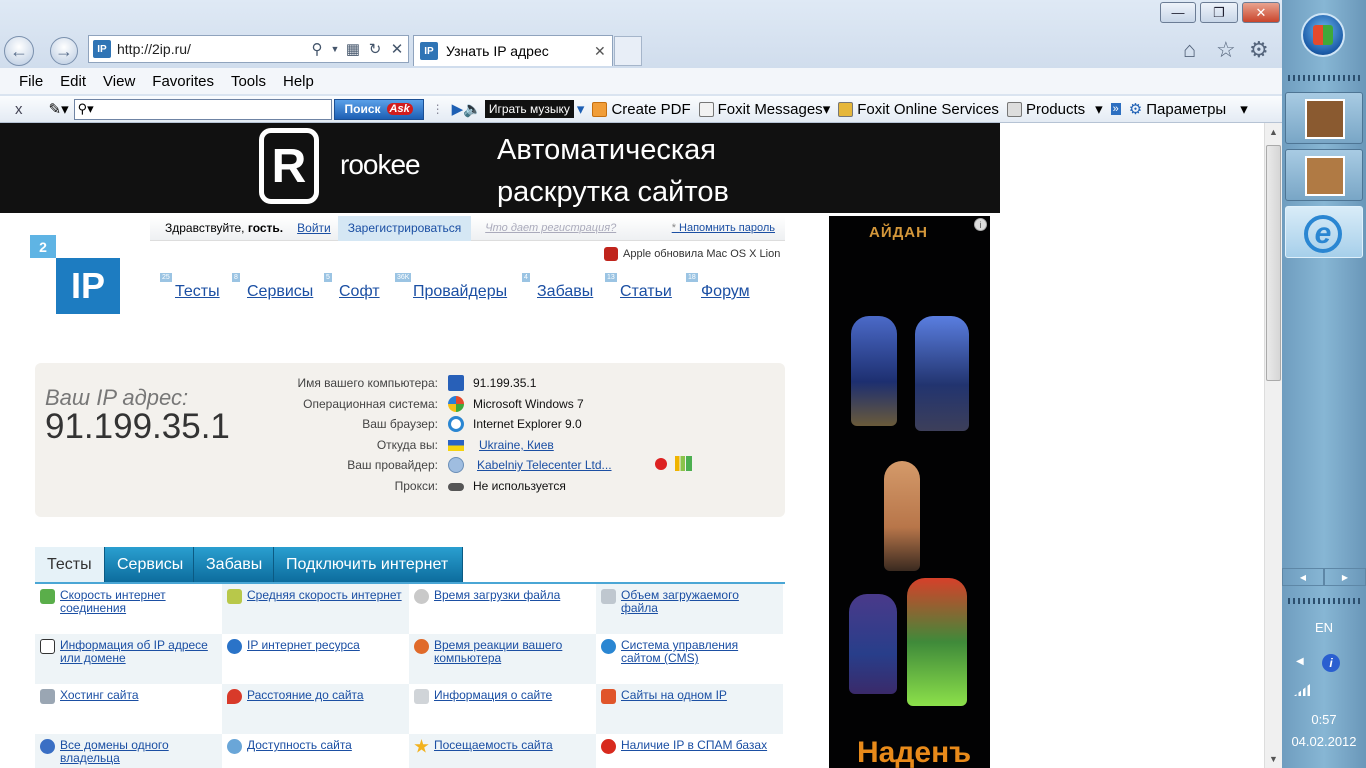  I want to click on ad-info-icon: i, so click(980, 224).